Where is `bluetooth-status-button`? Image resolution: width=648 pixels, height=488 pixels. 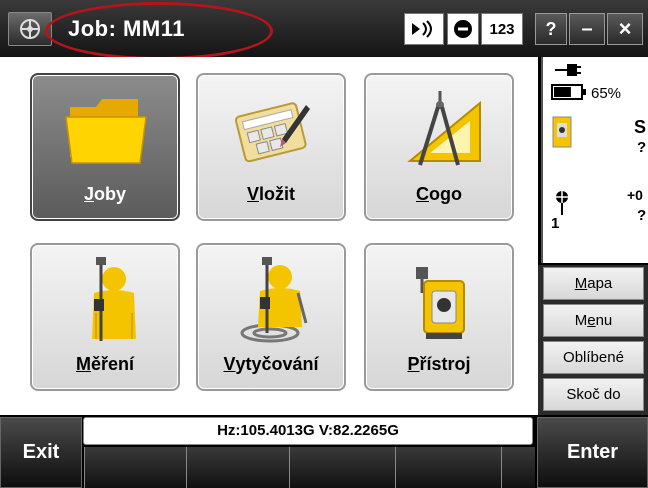 bluetooth-status-button is located at coordinates (424, 29).